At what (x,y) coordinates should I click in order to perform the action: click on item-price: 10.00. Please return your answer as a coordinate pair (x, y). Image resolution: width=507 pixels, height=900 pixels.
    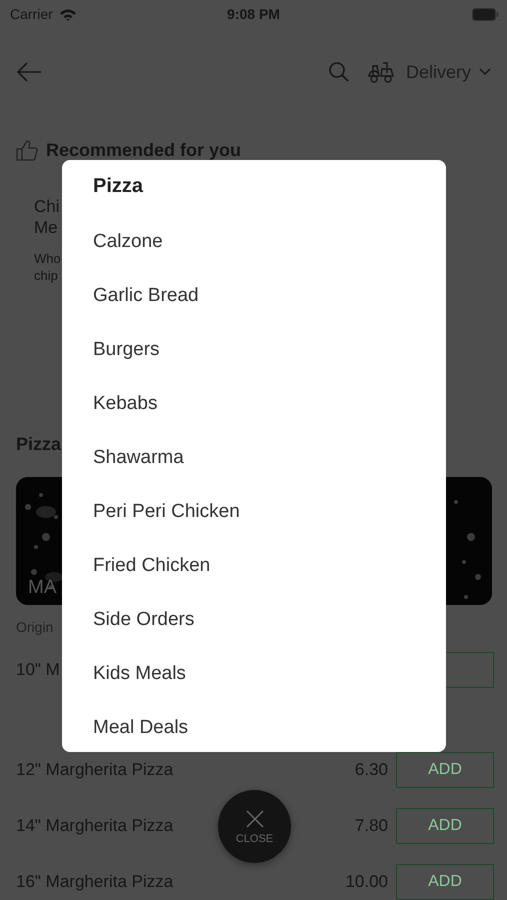
    Looking at the image, I should click on (366, 882).